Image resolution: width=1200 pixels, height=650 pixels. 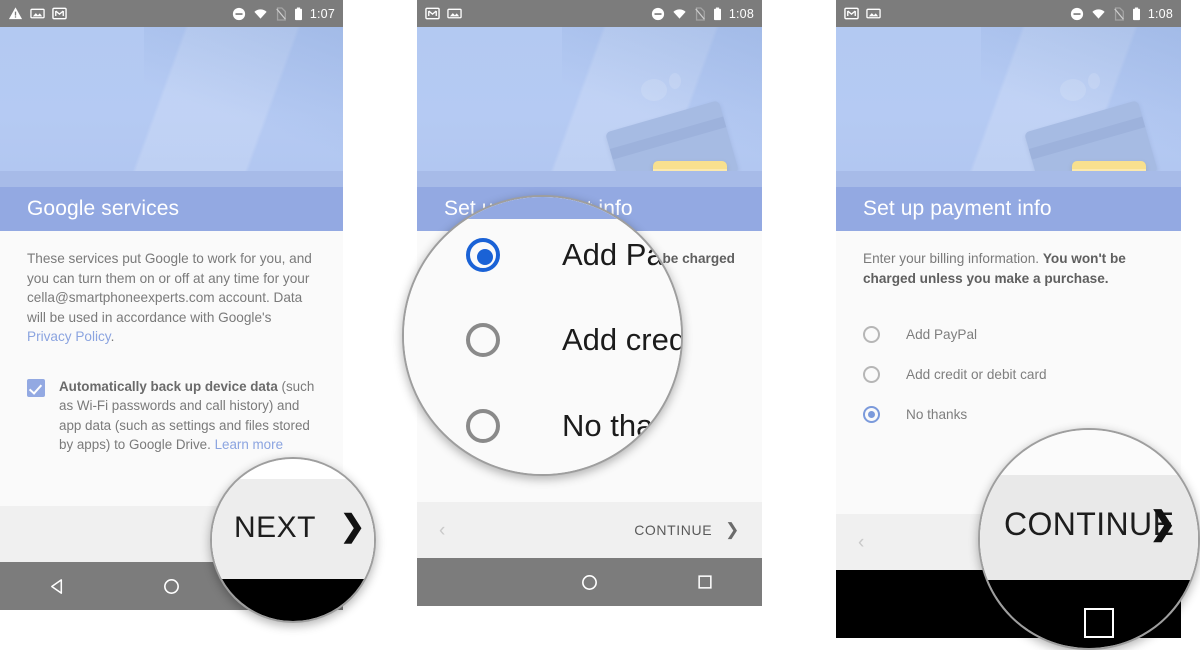 I want to click on payment-option-row: Add credit or debit card, so click(x=1008, y=374).